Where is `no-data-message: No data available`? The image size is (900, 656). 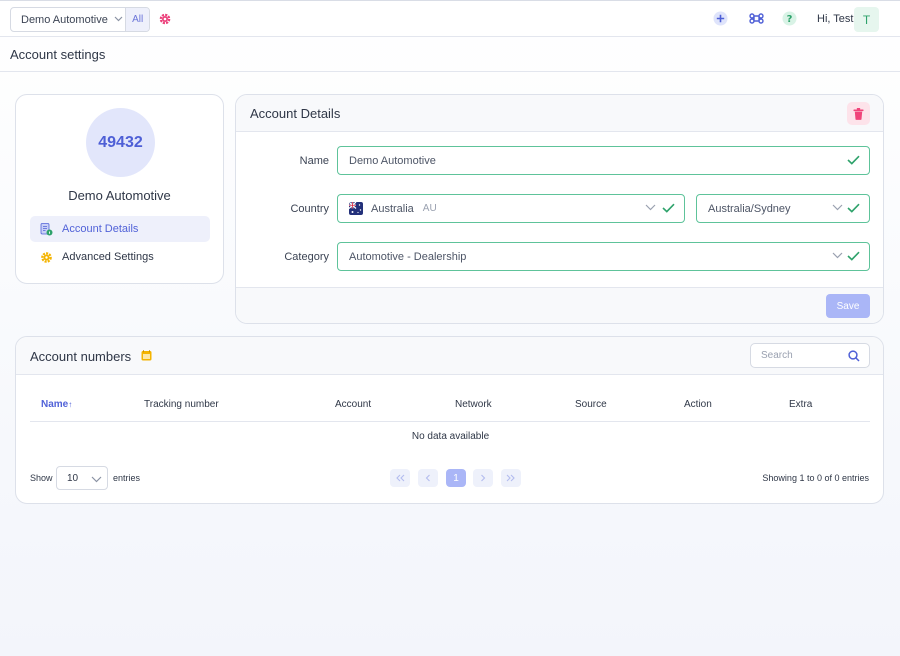 no-data-message: No data available is located at coordinates (450, 436).